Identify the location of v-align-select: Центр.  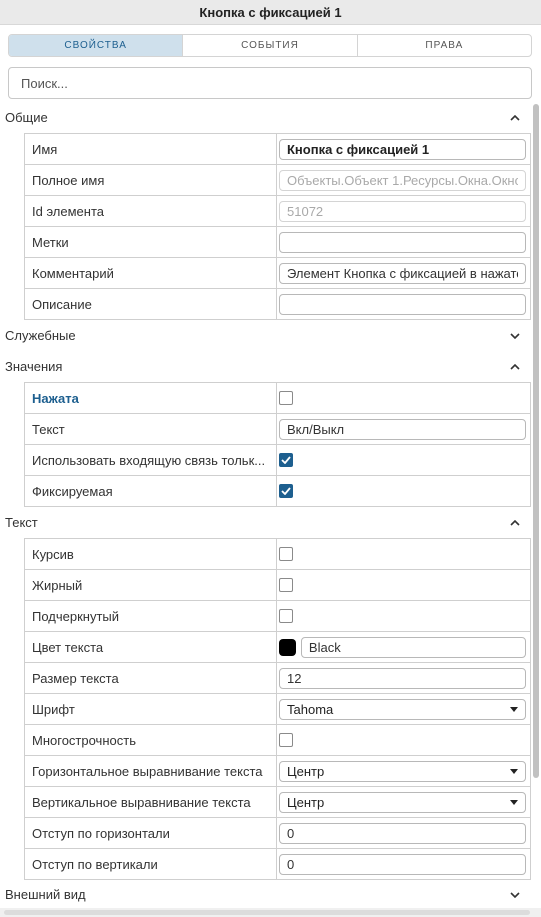
(402, 802).